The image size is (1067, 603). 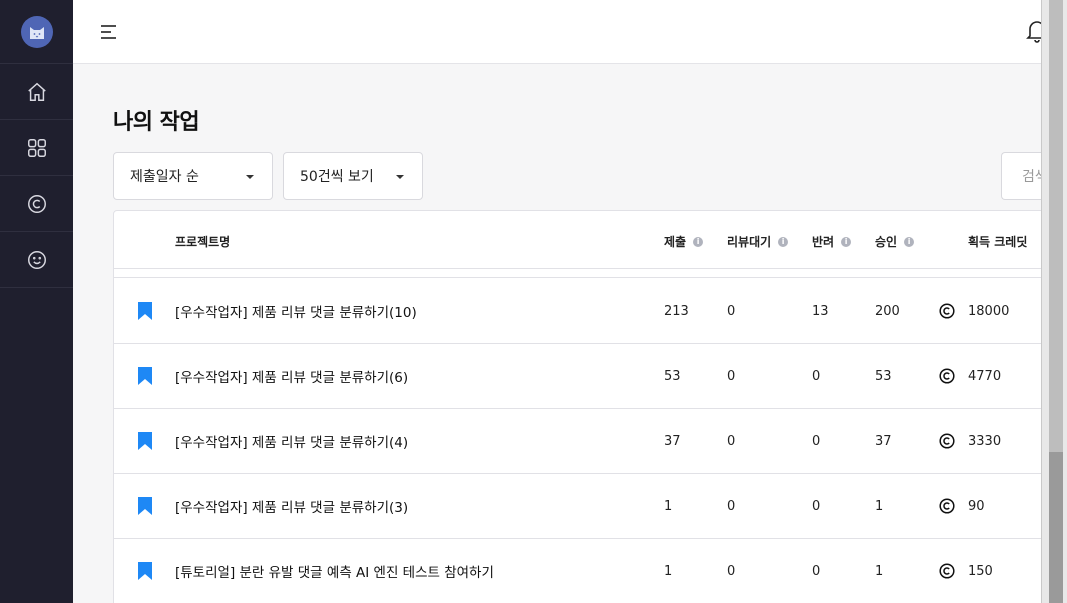 I want to click on credits-value: 4770, so click(x=985, y=376).